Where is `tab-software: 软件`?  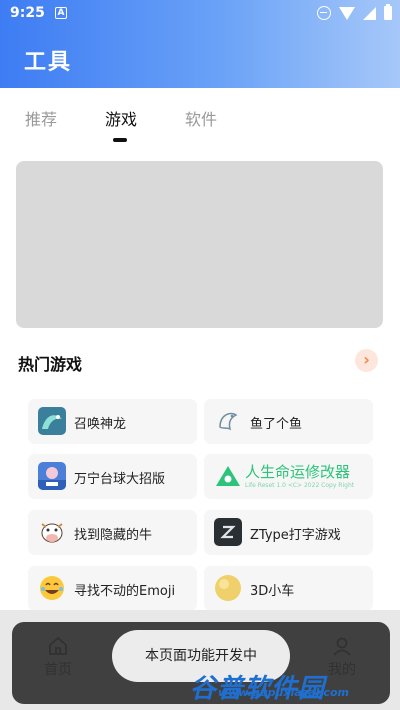
tab-software: 软件 is located at coordinates (201, 118).